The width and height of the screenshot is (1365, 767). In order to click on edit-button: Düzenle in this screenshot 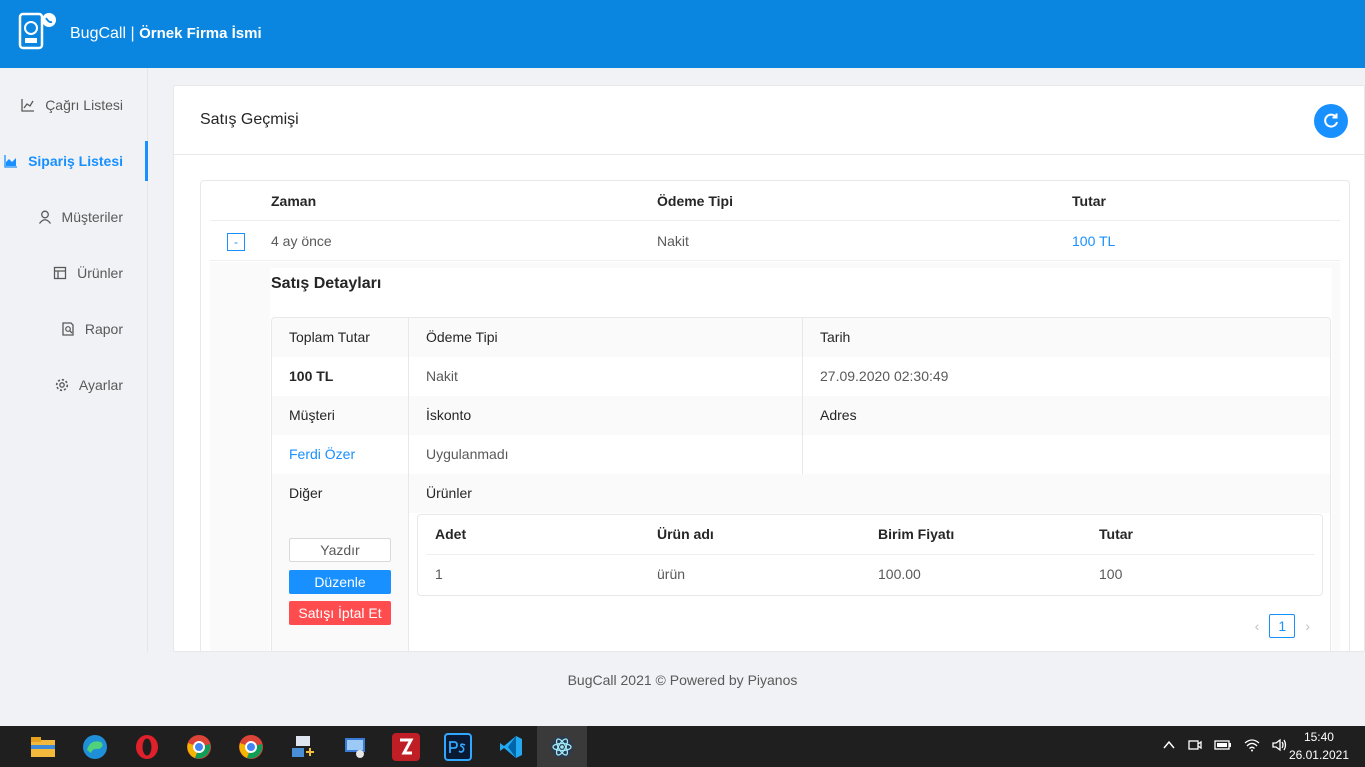, I will do `click(340, 582)`.